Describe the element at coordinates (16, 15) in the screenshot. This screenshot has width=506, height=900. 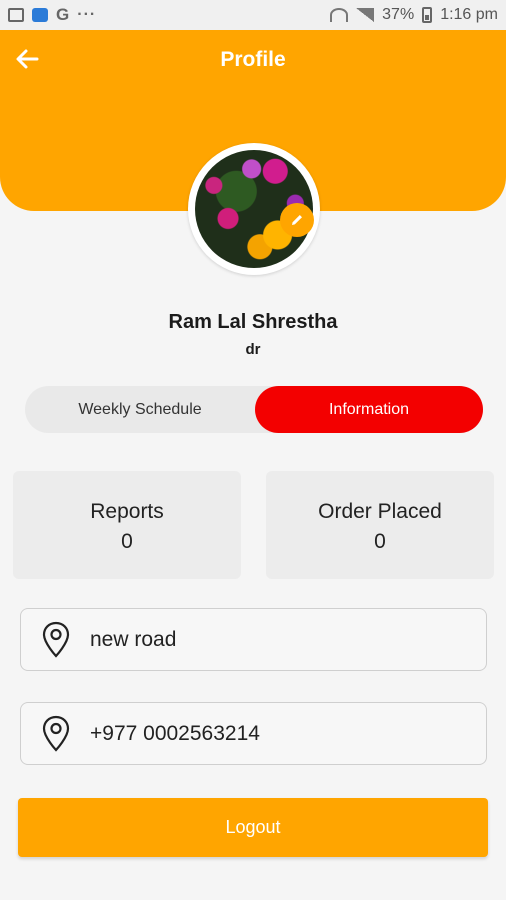
I see `image-notification-icon` at that location.